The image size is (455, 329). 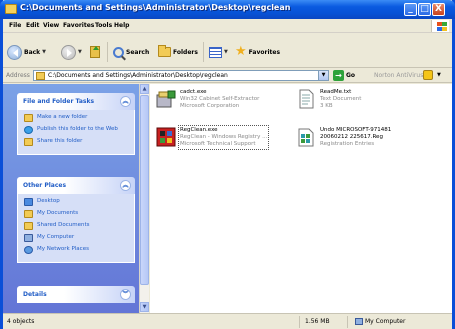 I want to click on go-arrow-icon: →, so click(x=338, y=75).